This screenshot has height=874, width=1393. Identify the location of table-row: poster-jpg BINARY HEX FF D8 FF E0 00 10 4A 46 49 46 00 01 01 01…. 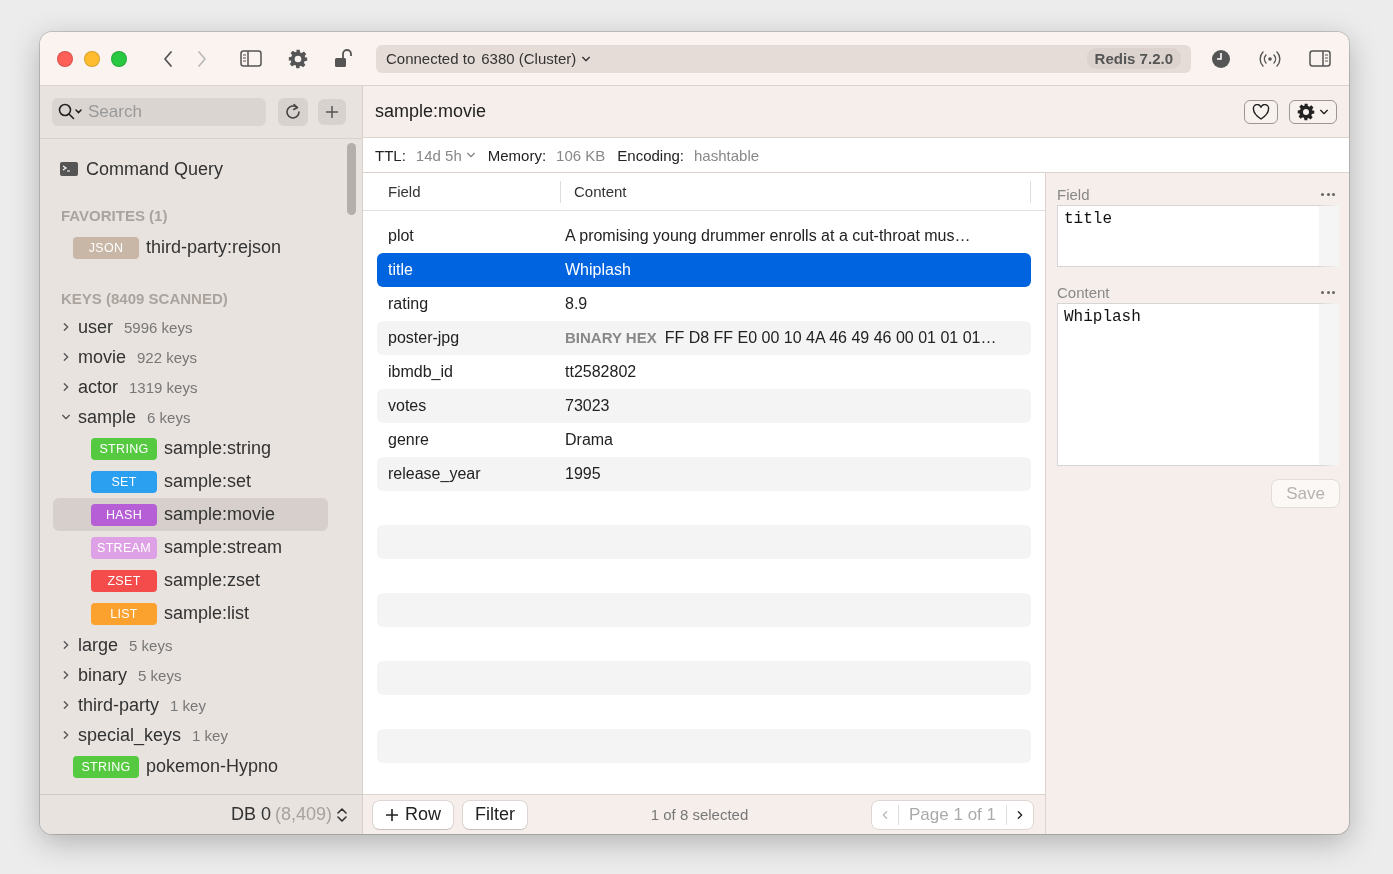
(704, 338).